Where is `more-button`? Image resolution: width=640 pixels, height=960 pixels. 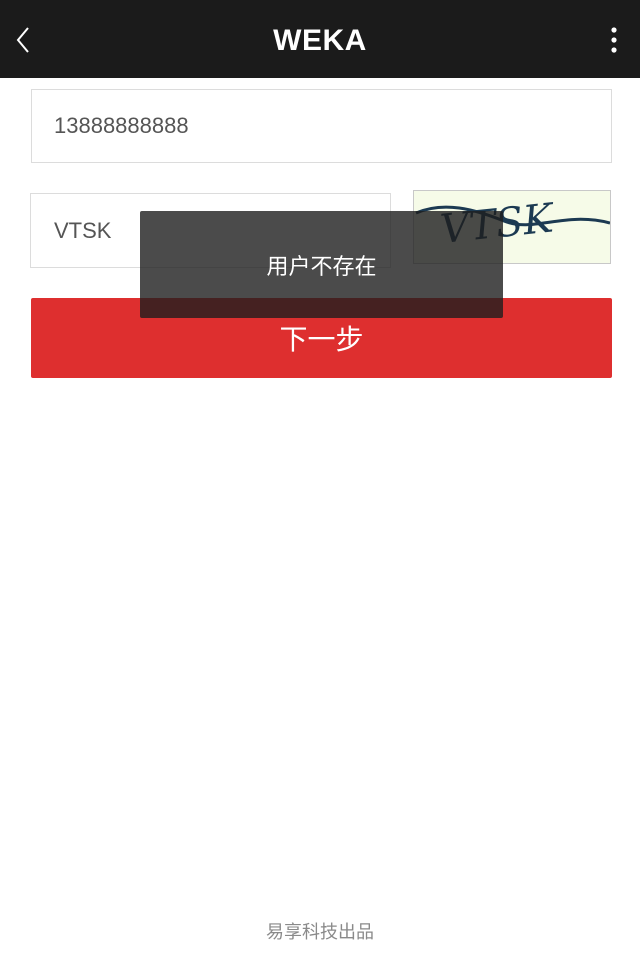 more-button is located at coordinates (614, 40).